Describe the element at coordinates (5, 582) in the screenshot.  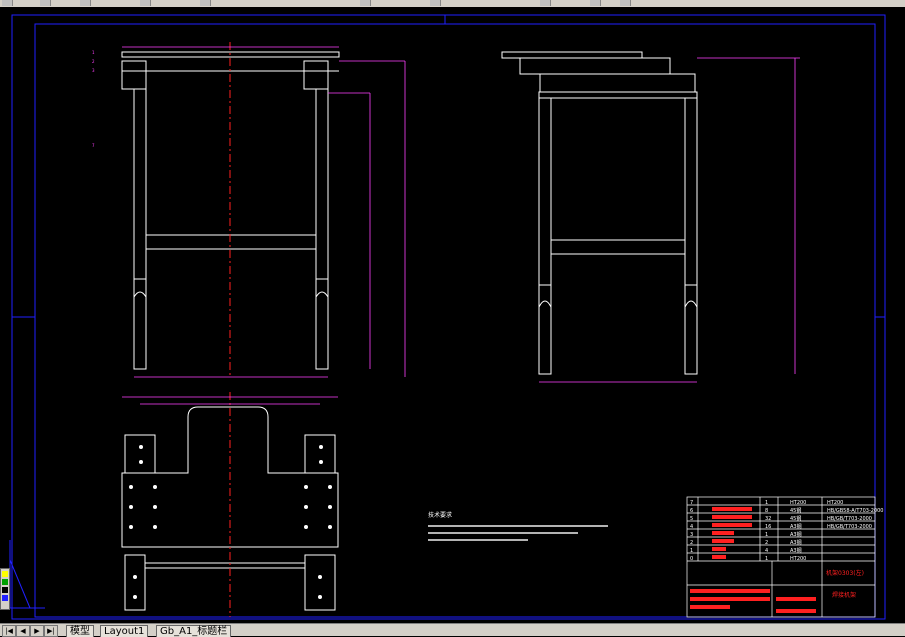
I see `color-swatch-green` at that location.